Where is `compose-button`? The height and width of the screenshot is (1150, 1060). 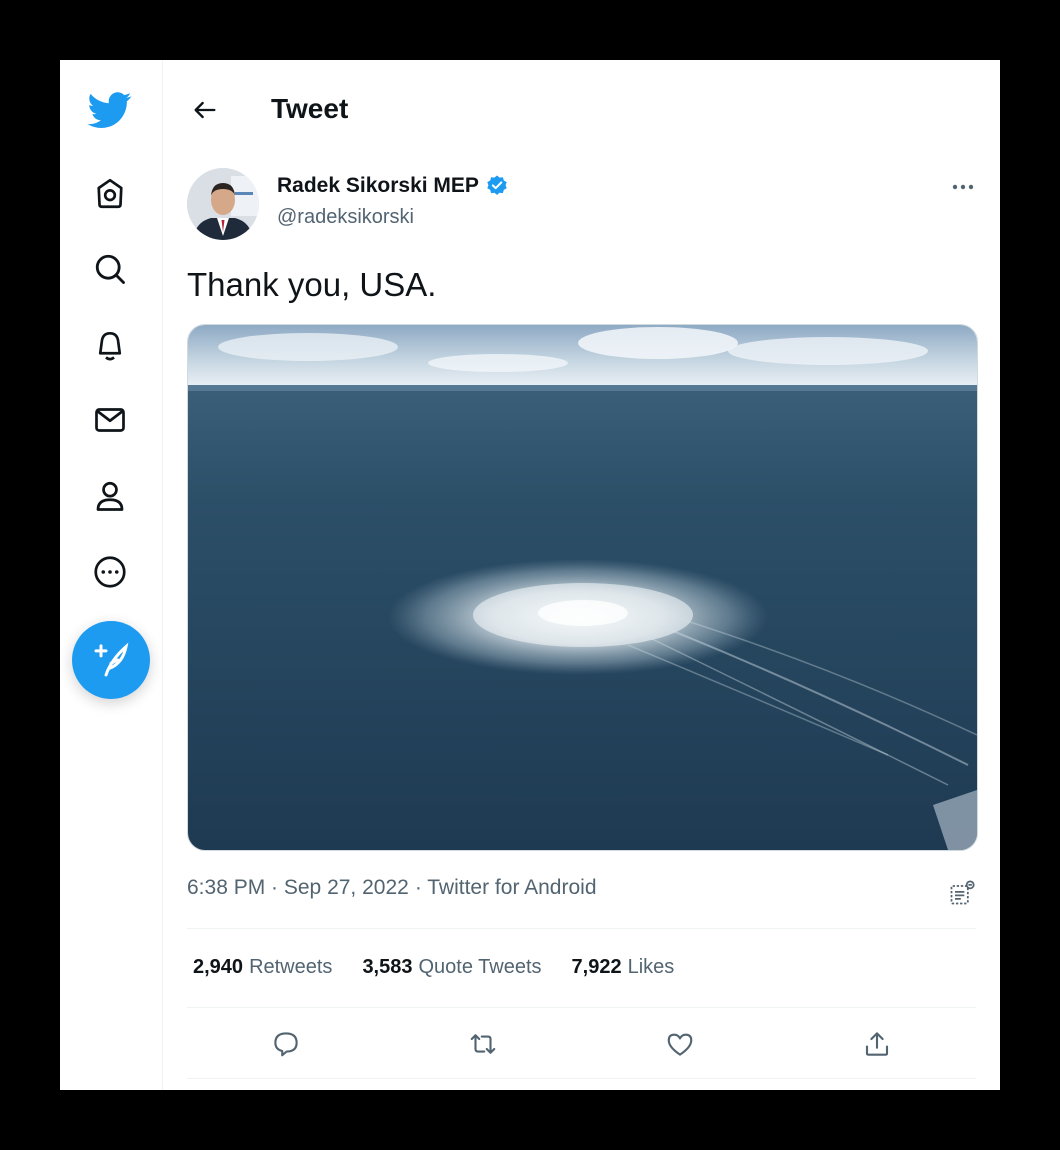 compose-button is located at coordinates (111, 660).